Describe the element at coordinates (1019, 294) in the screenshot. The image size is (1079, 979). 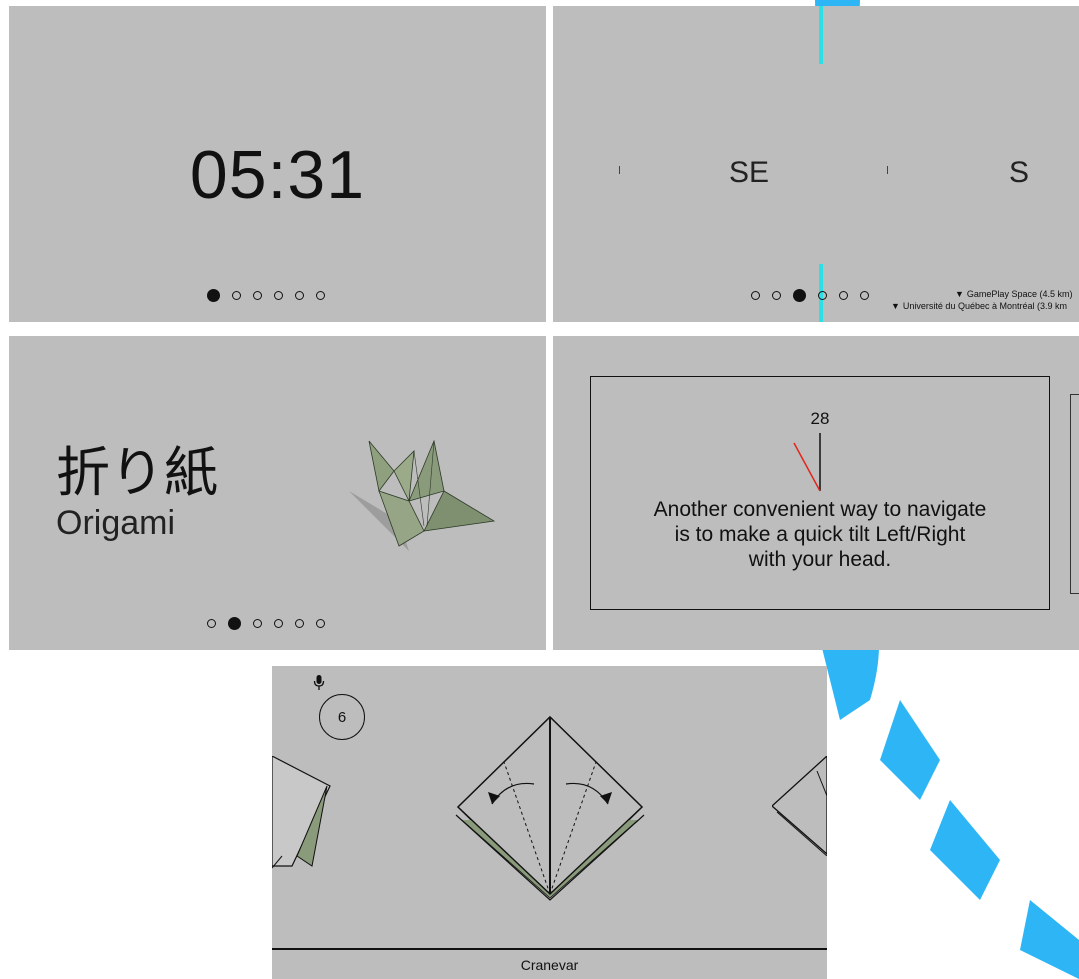
I see `poi-label: GamePlay Space (4.5 km)` at that location.